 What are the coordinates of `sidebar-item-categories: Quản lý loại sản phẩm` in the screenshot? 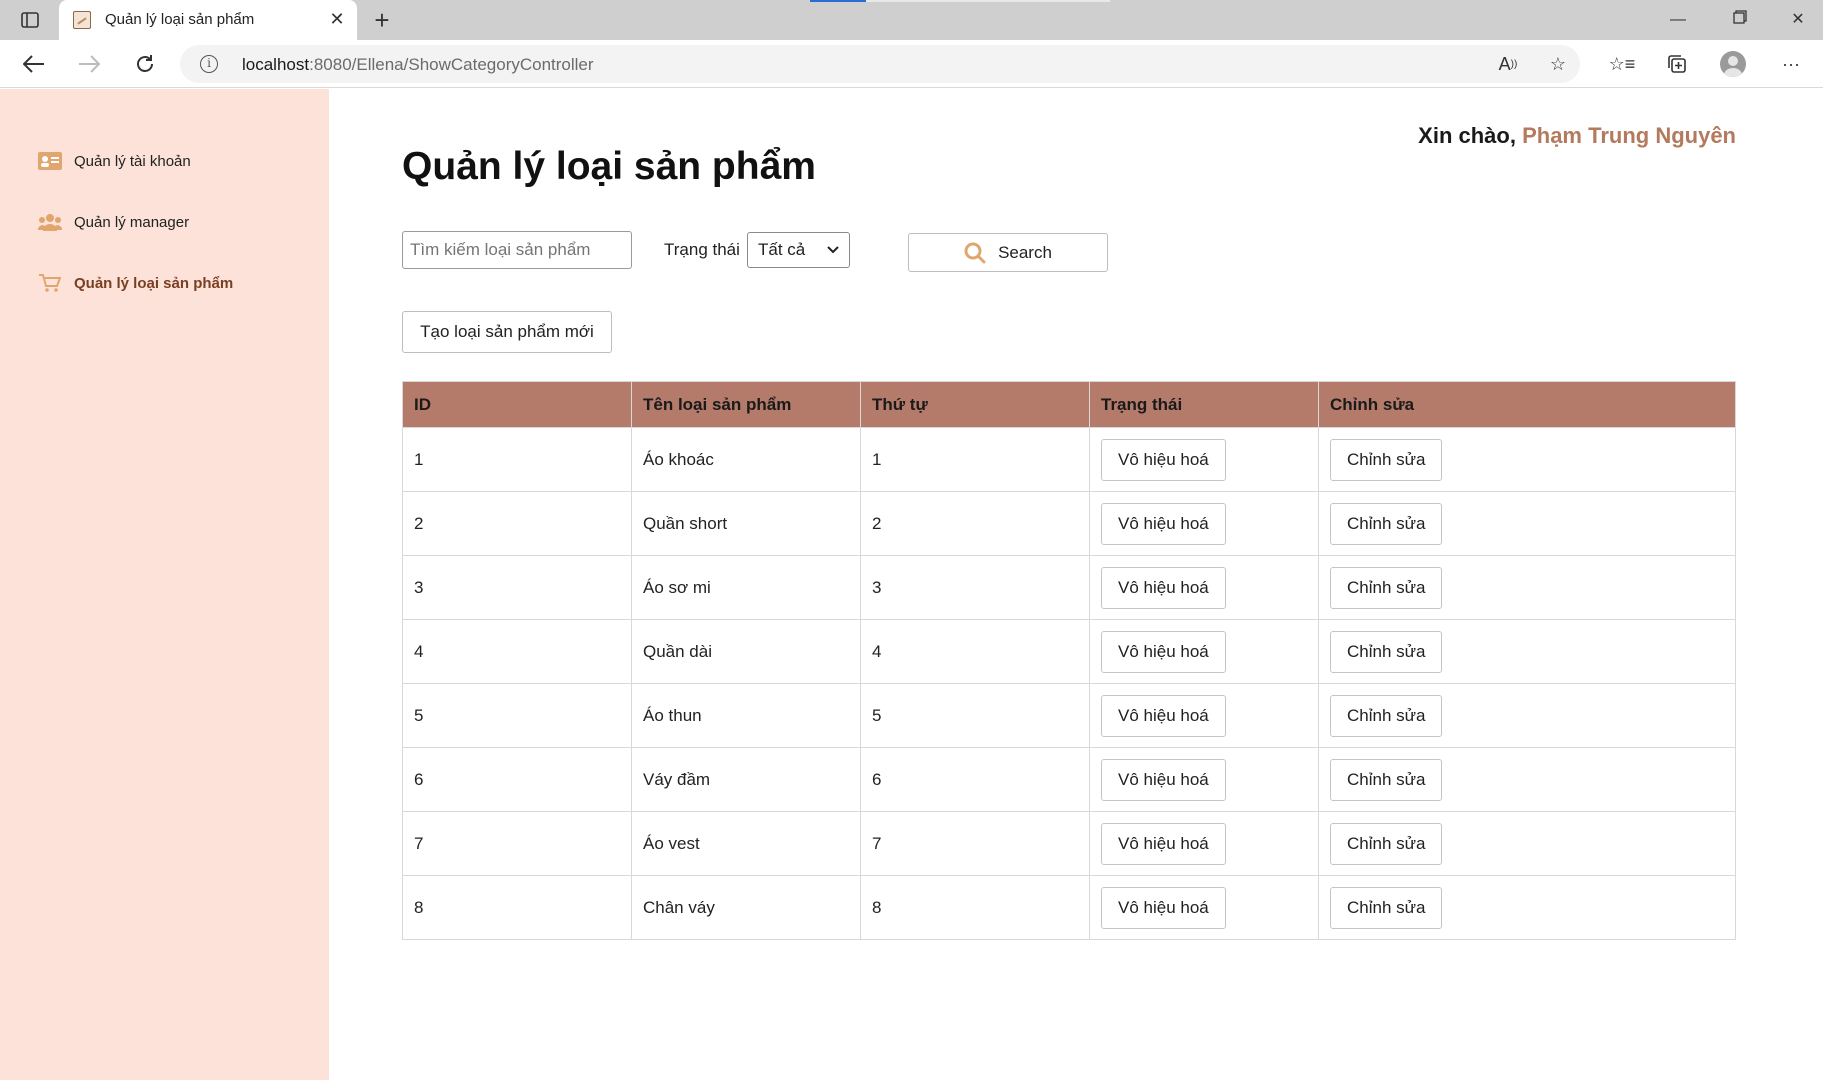 It's located at (135, 283).